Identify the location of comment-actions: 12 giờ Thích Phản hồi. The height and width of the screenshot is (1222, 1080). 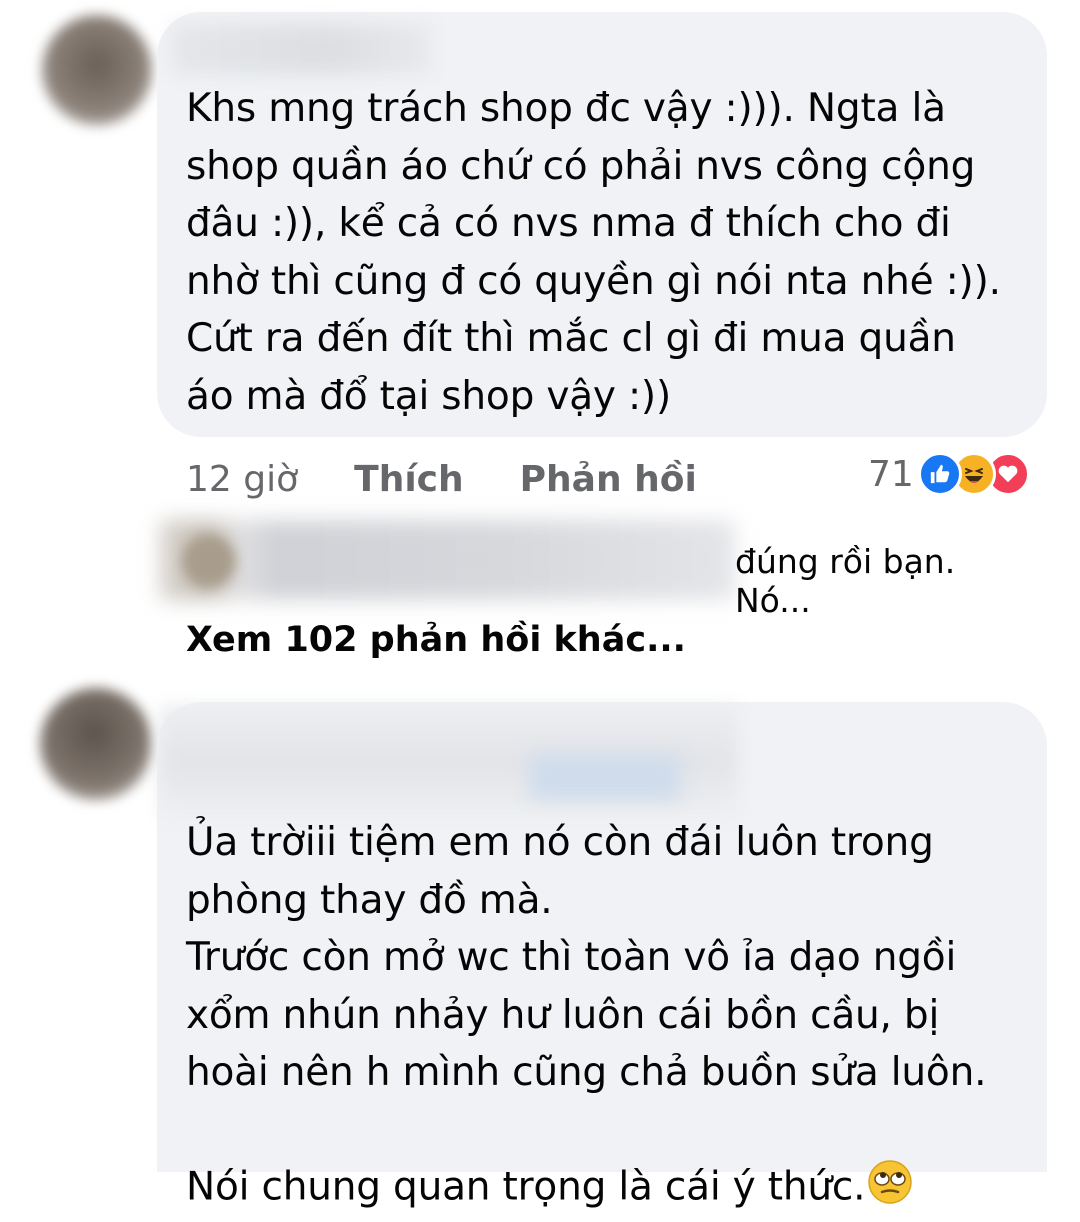
(469, 479).